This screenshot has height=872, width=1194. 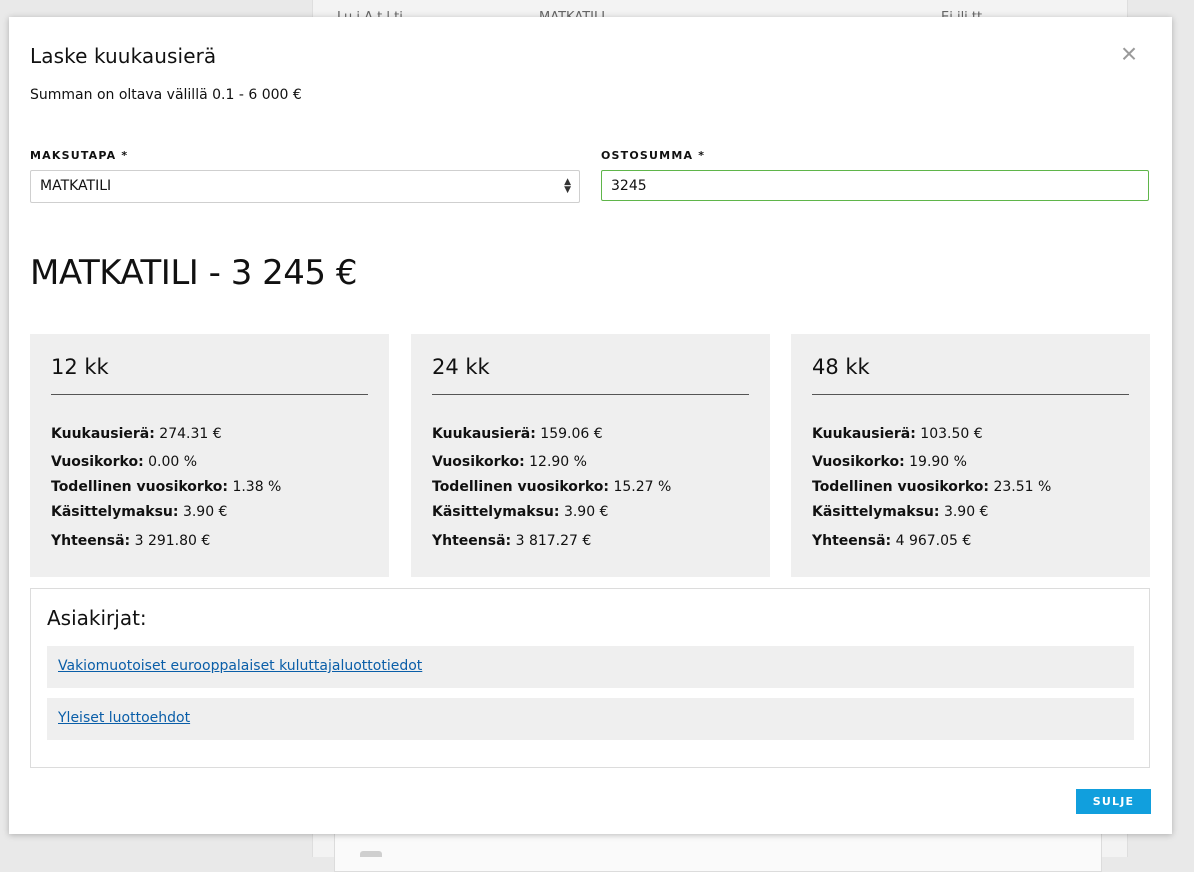 What do you see at coordinates (567, 186) in the screenshot?
I see `select-arrows-icon: ▲ ▼` at bounding box center [567, 186].